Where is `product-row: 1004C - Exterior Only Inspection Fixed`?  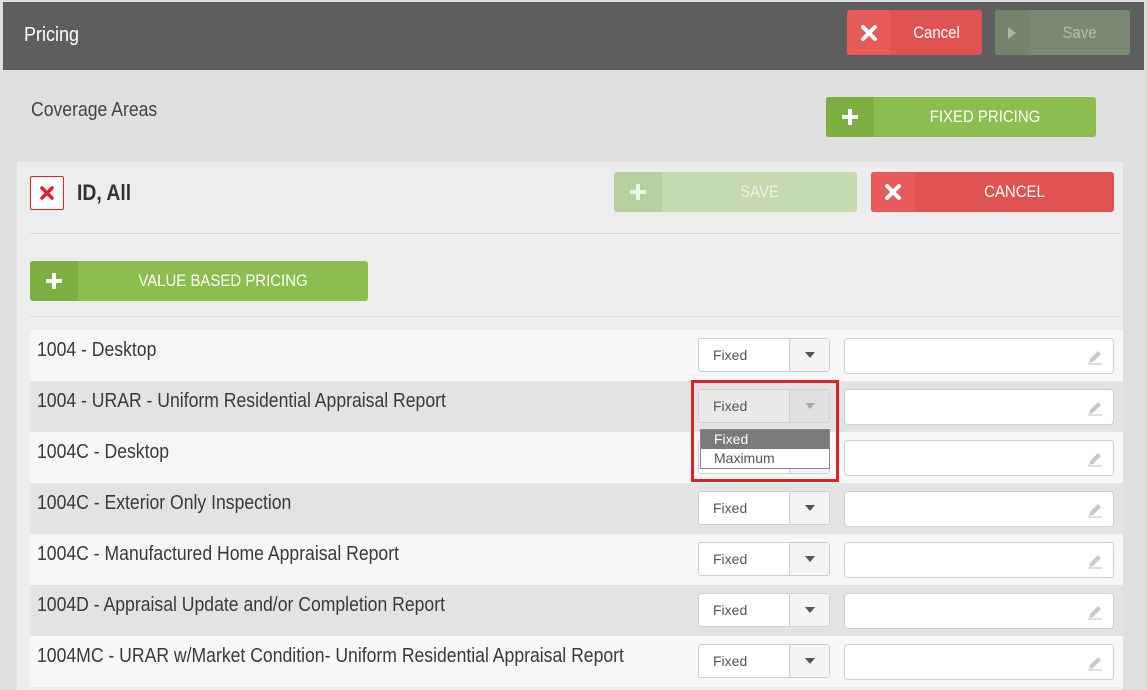 product-row: 1004C - Exterior Only Inspection Fixed is located at coordinates (576, 508).